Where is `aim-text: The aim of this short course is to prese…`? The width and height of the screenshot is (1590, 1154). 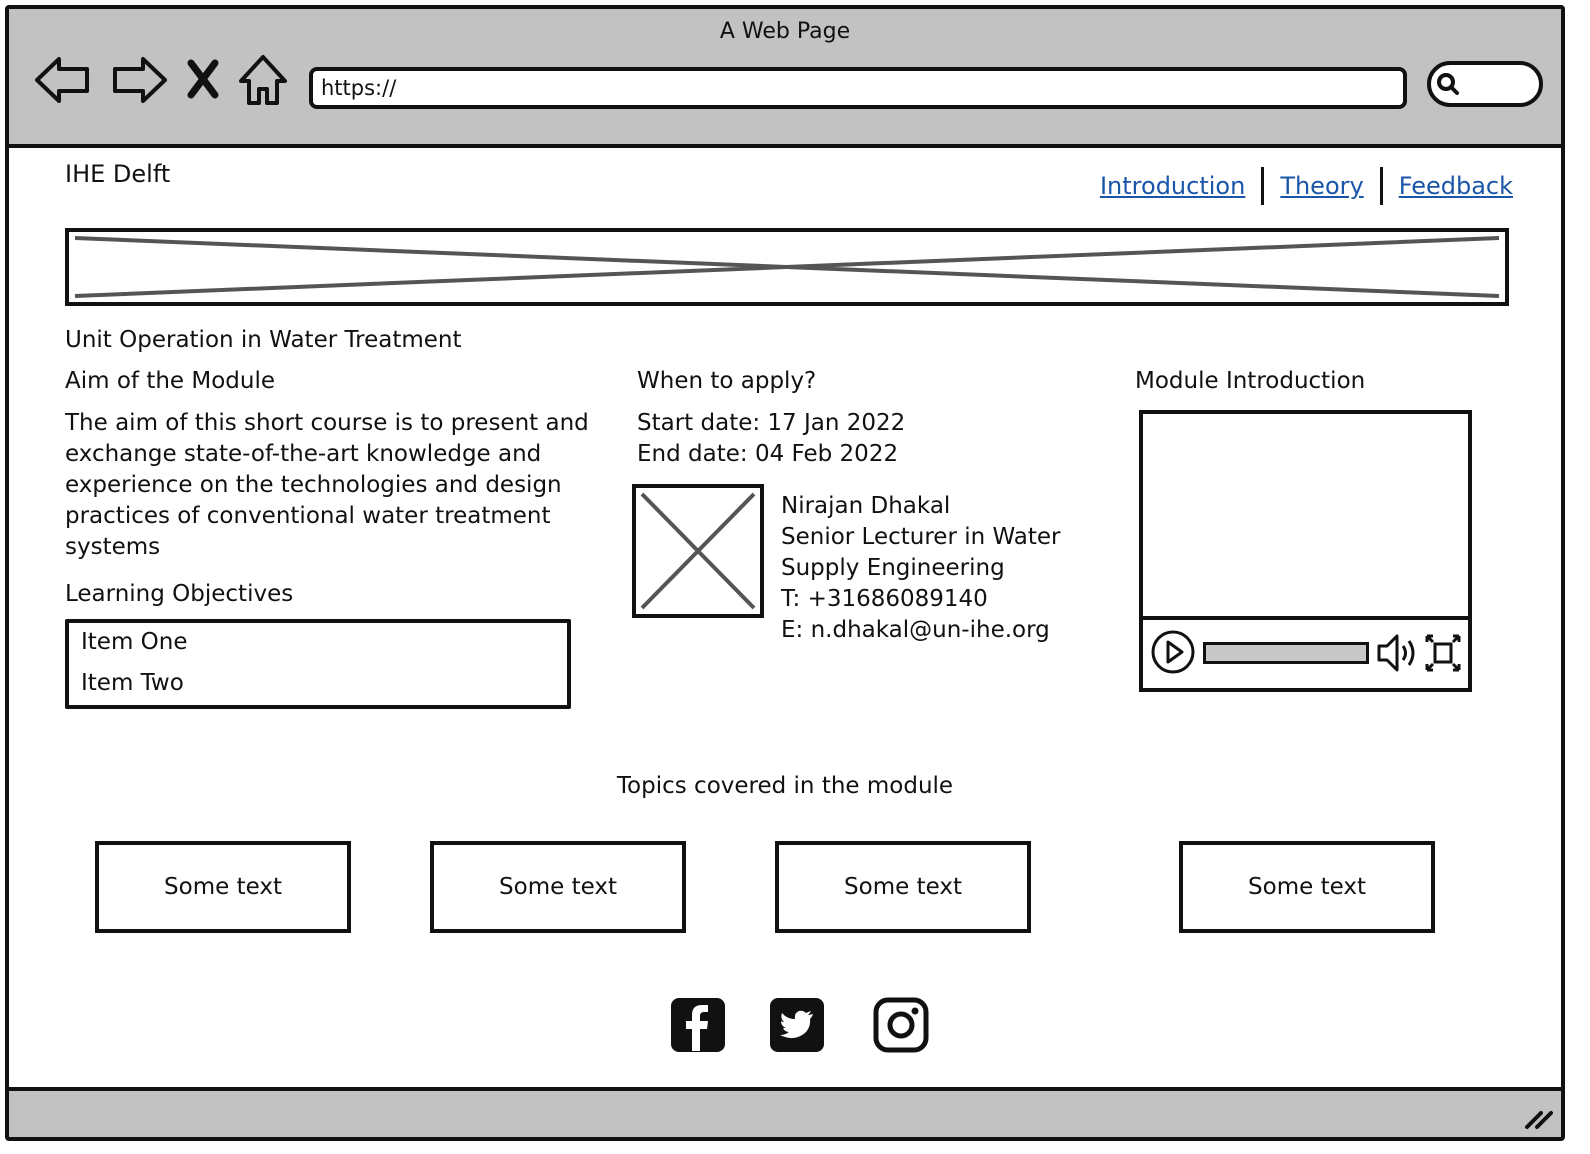 aim-text: The aim of this short course is to prese… is located at coordinates (327, 485).